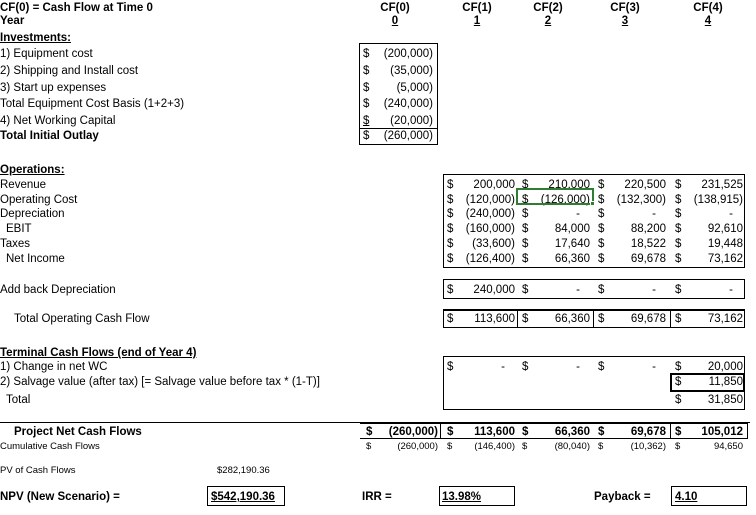  I want to click on npv-label: NPV (New Scenario) =, so click(60, 497).